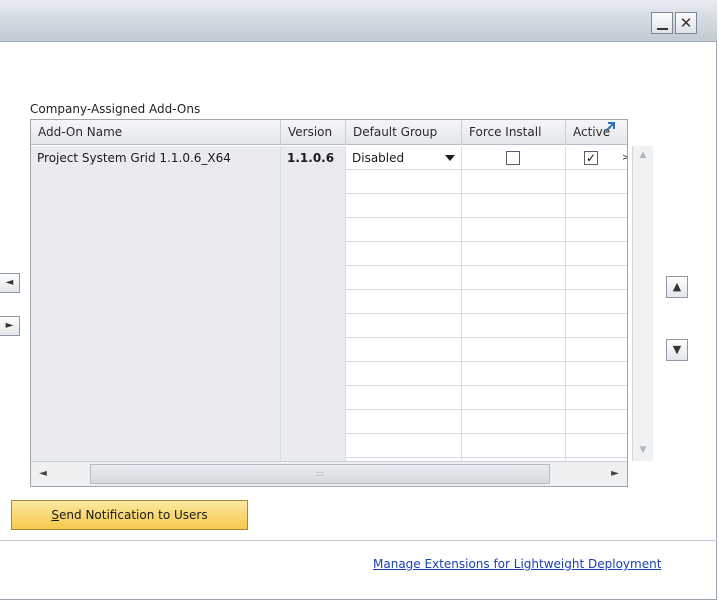 This screenshot has height=602, width=719. I want to click on company-addons-label: Company-Assigned Add-Ons, so click(115, 109).